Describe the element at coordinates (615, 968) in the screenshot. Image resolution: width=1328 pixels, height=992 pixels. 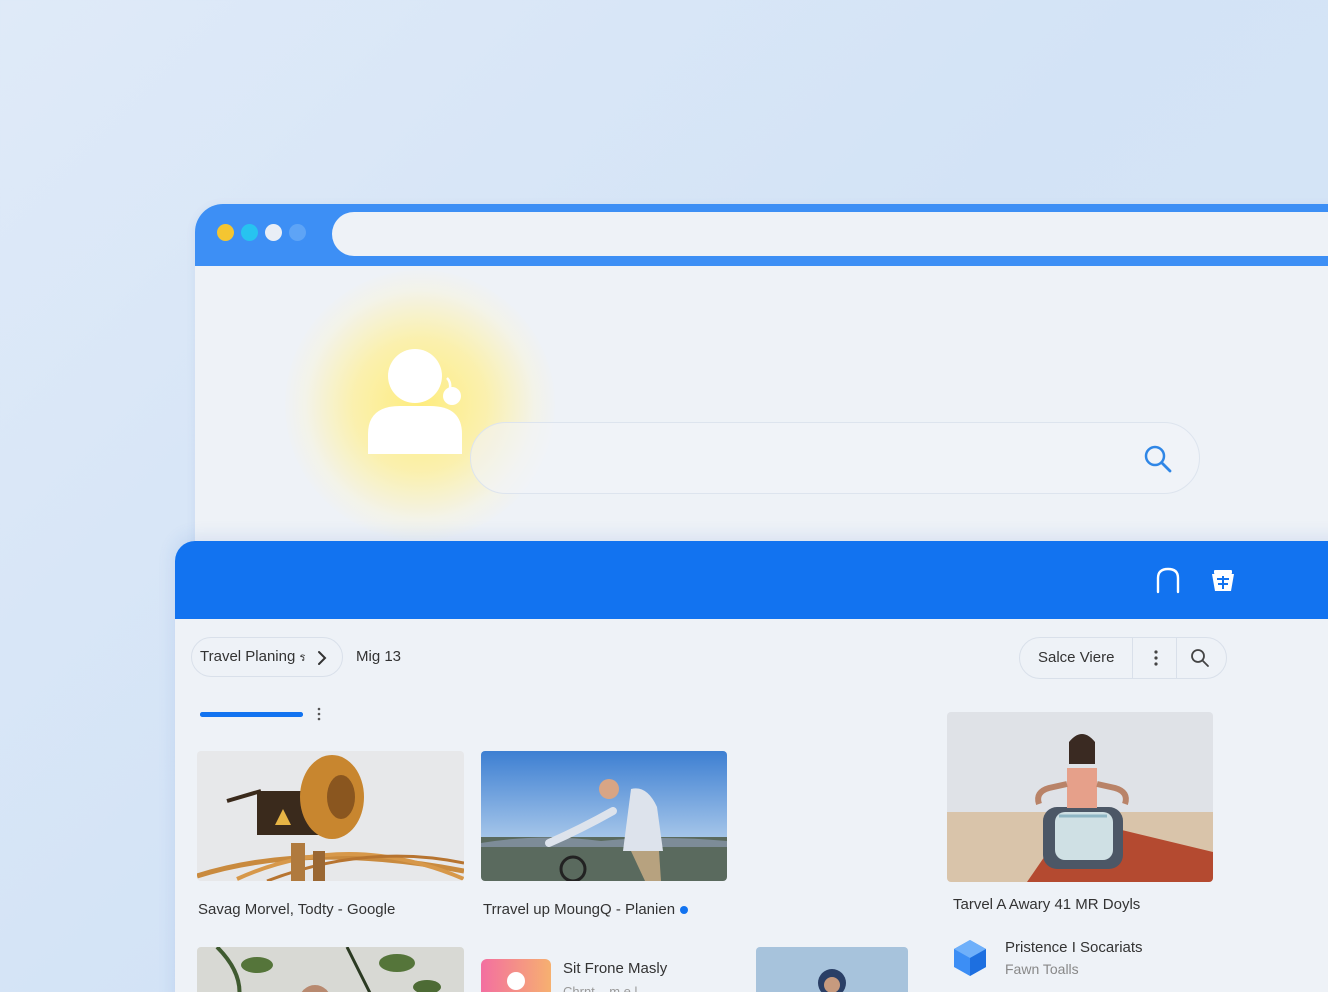
I see `list-item-title: Sit Frone Masly` at that location.